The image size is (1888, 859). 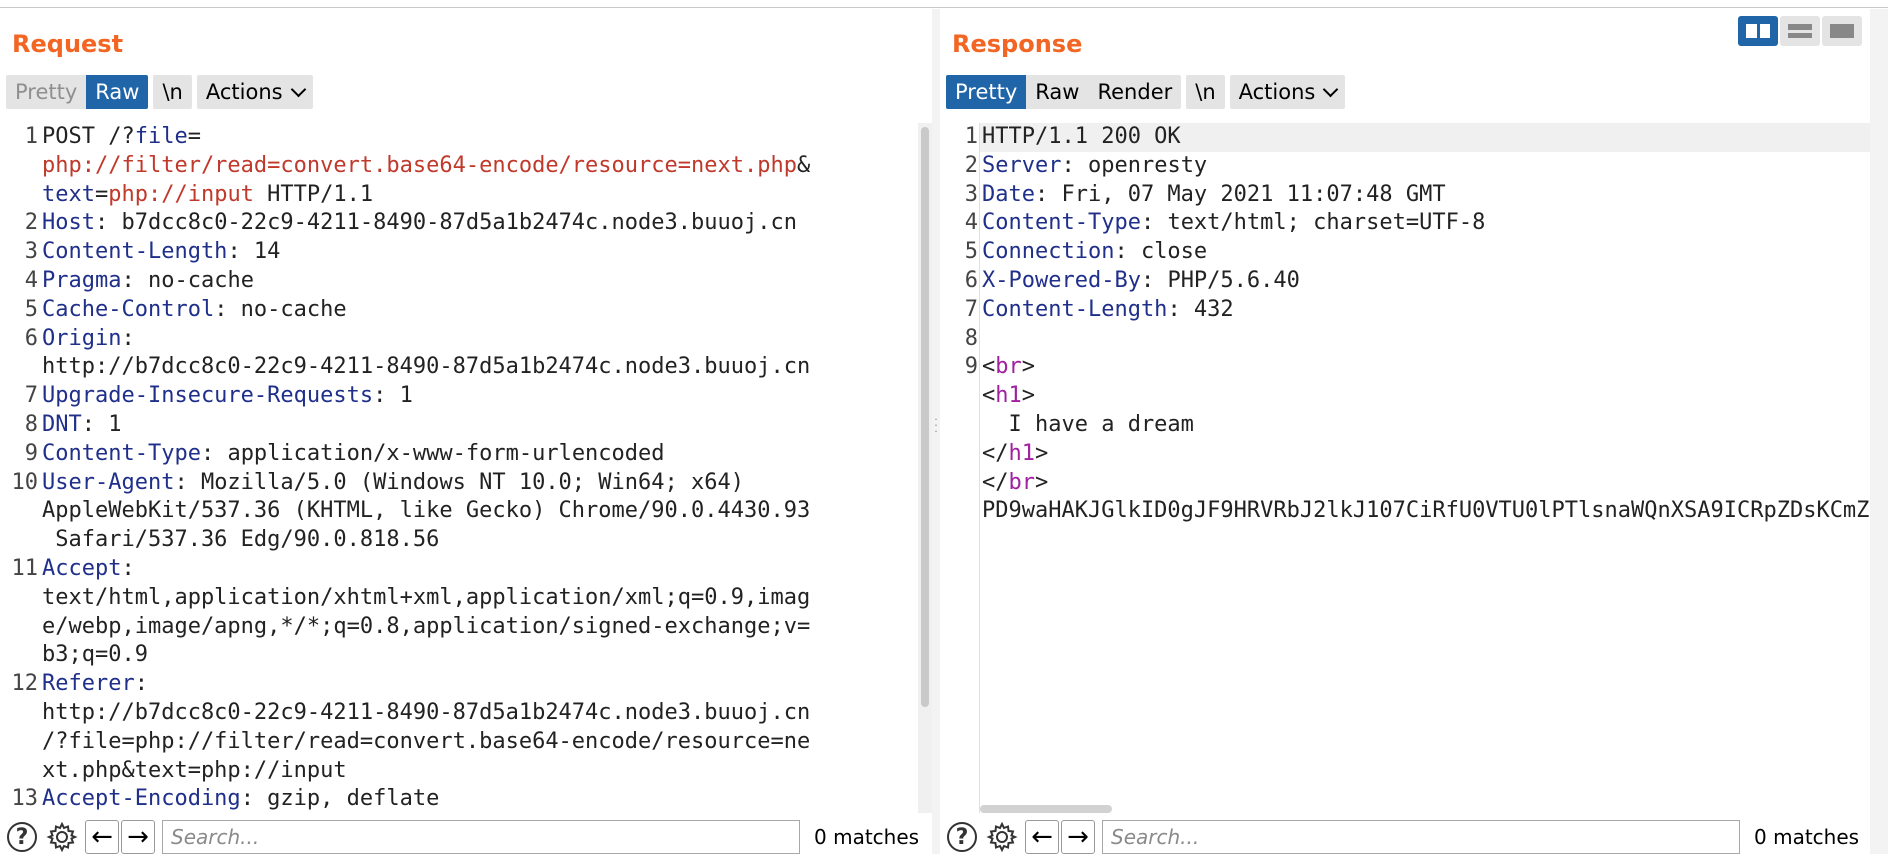 I want to click on code-text: <, so click(x=989, y=367).